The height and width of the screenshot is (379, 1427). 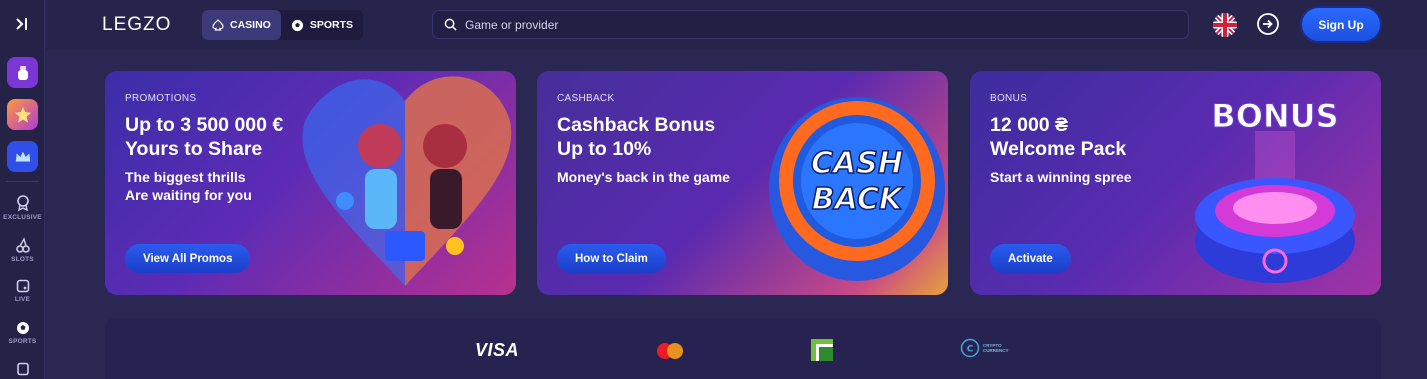 I want to click on crypto-coin-icon: C, so click(x=970, y=348).